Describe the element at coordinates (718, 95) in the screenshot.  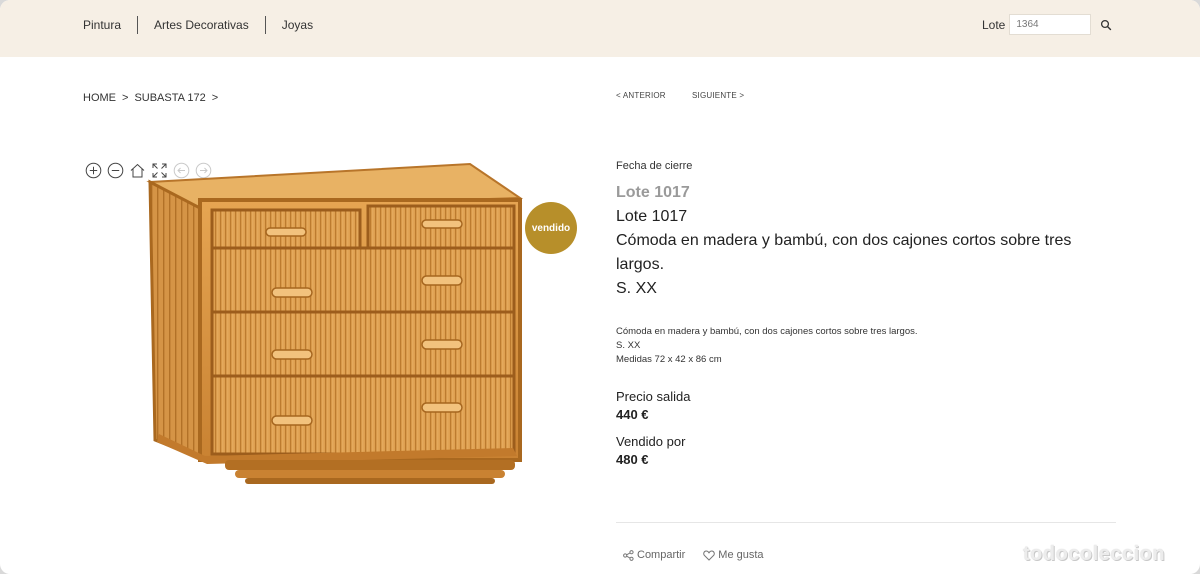
I see `next-lot-link: SIGUIENTE >` at that location.